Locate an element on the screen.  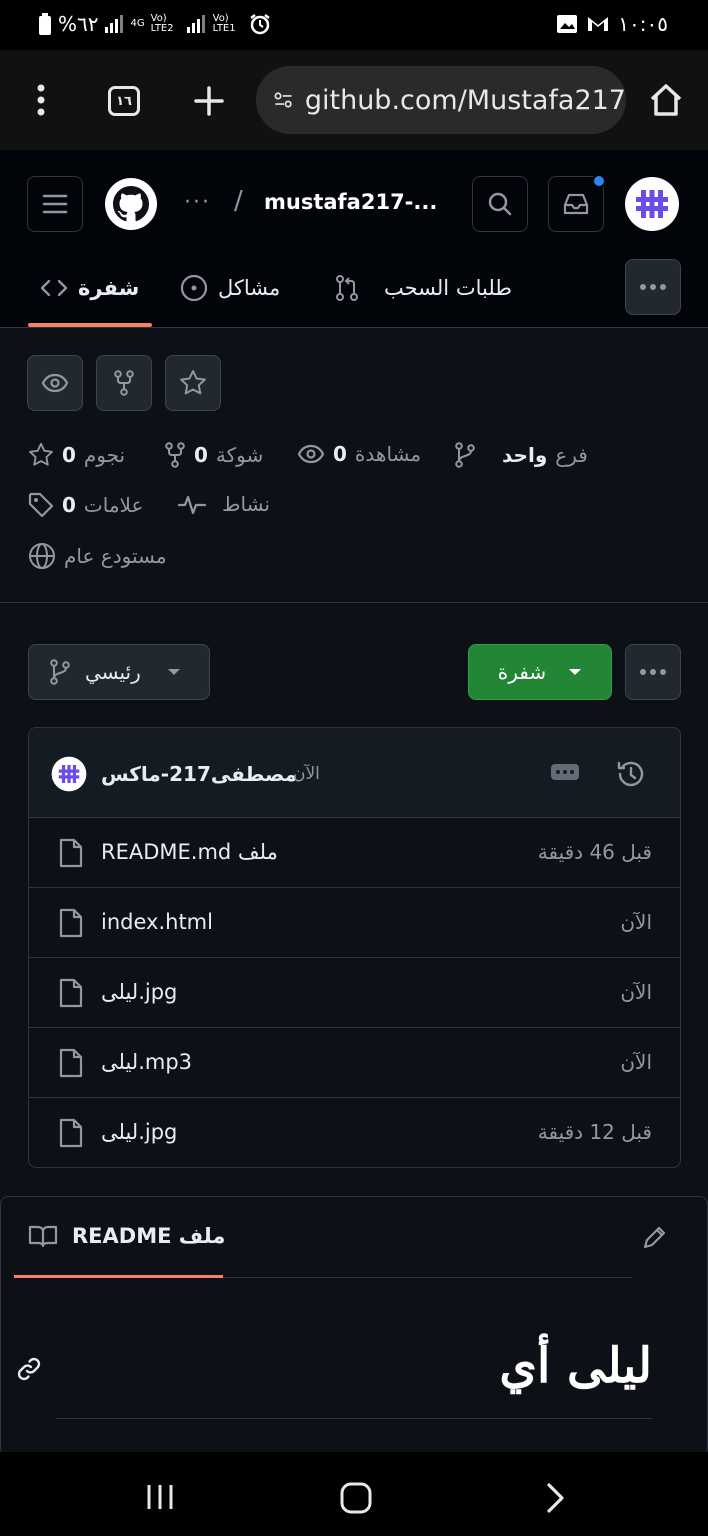
network-type: 4G is located at coordinates (137, 23).